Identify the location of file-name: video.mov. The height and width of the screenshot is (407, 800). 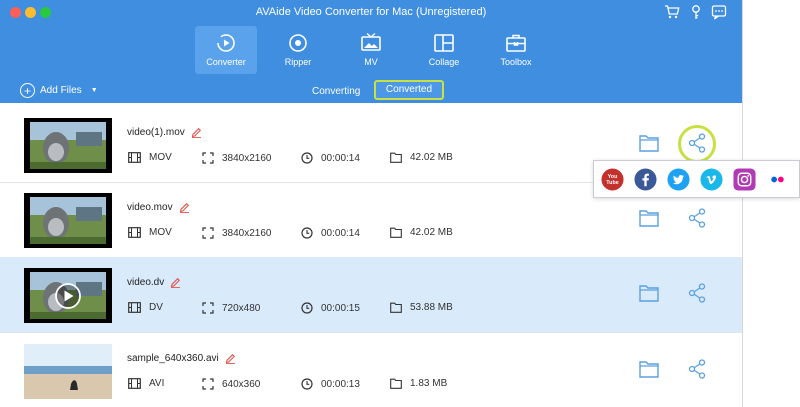
(158, 207).